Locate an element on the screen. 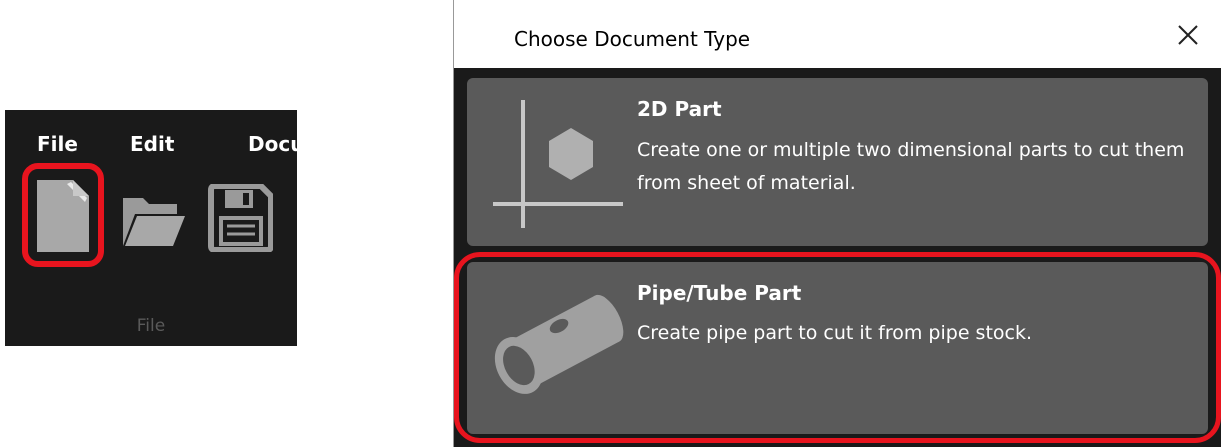 Image resolution: width=1221 pixels, height=447 pixels. menu-edit: Edit is located at coordinates (152, 144).